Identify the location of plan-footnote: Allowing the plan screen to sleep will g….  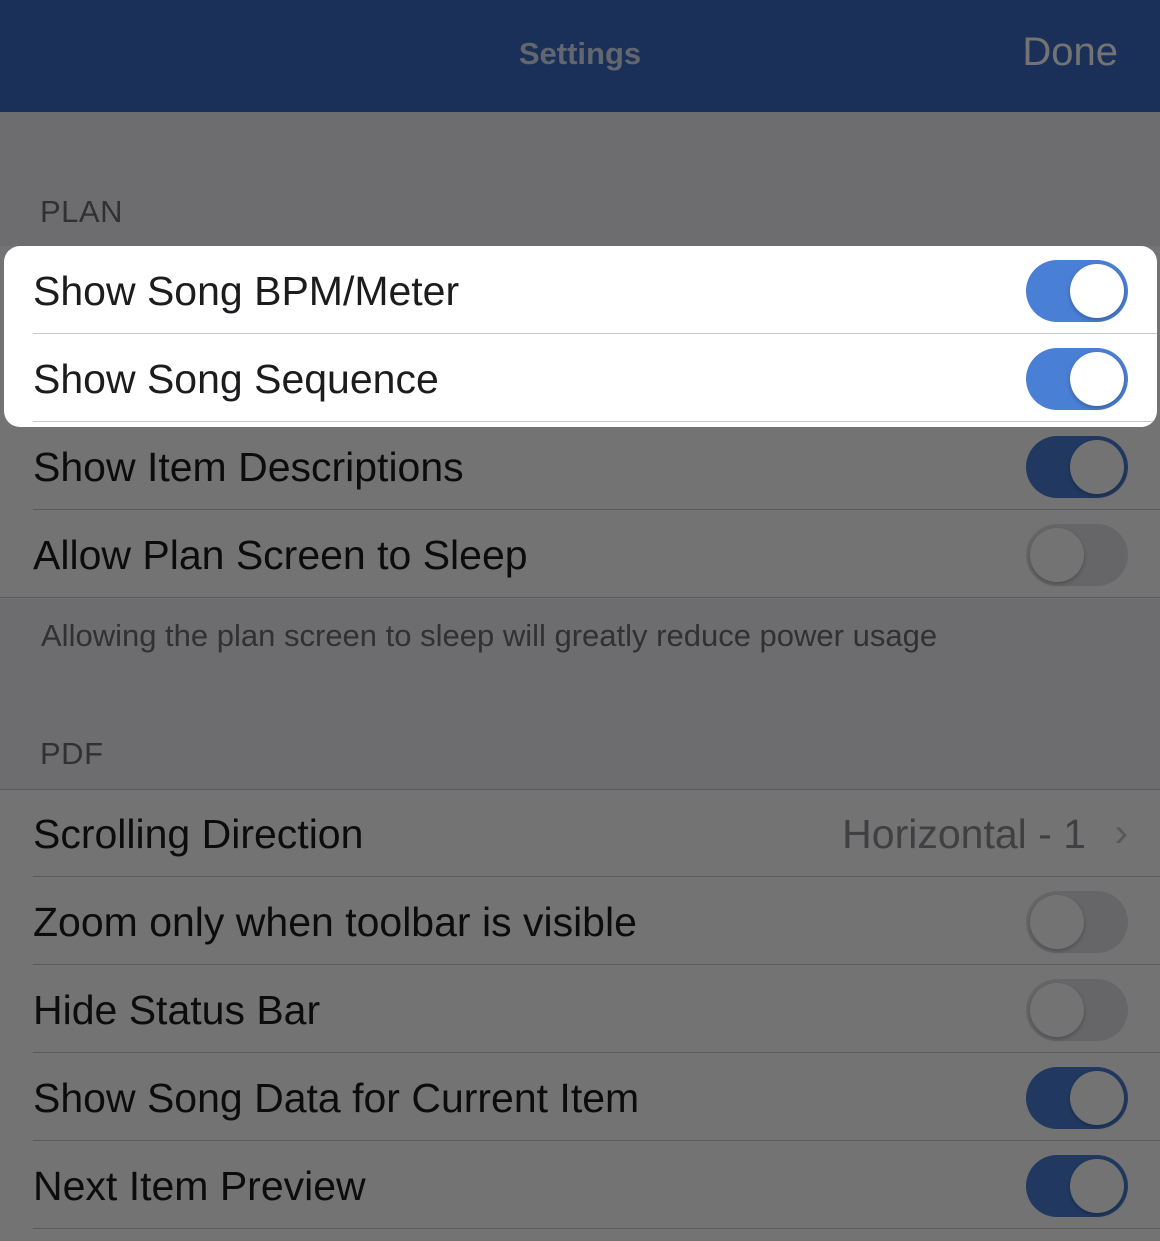
(489, 635).